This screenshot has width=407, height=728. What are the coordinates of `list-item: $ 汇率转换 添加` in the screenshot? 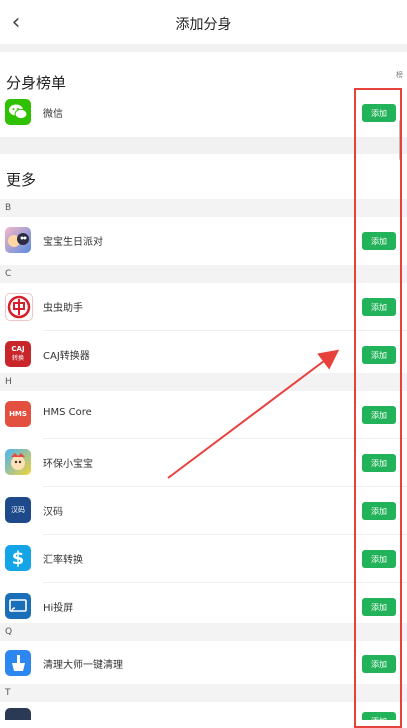 It's located at (203, 559).